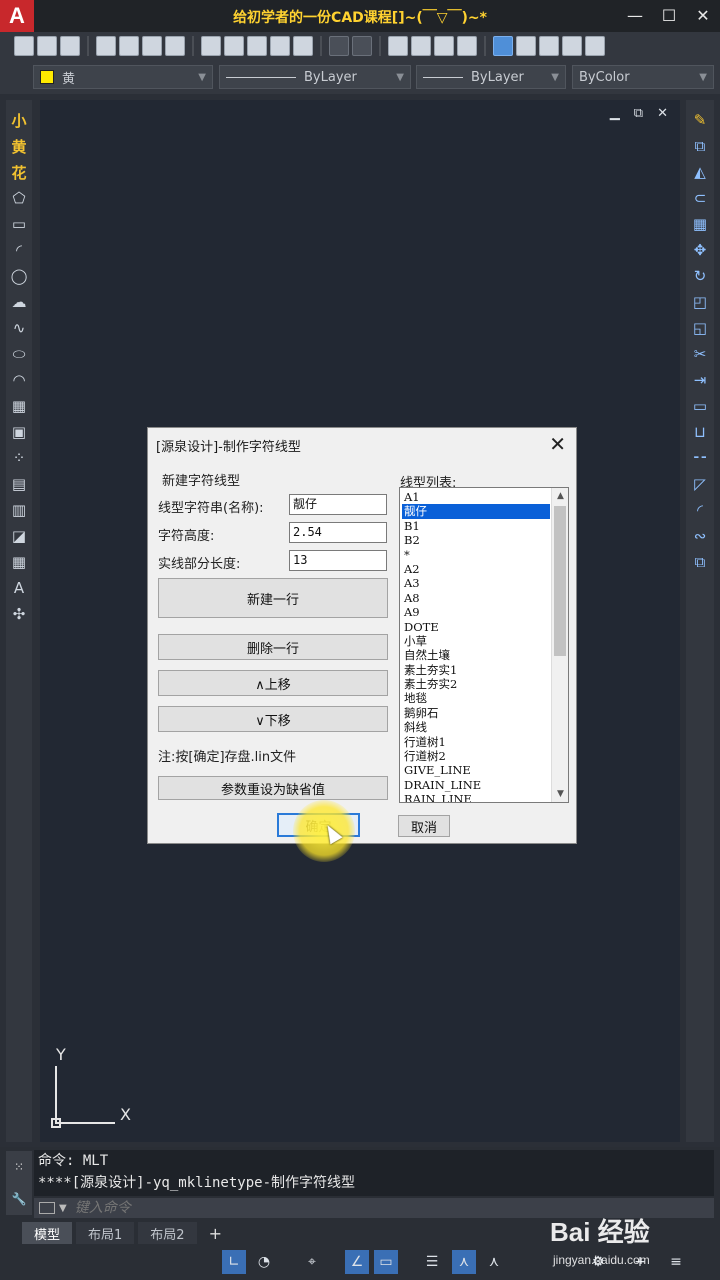 The height and width of the screenshot is (1280, 720). Describe the element at coordinates (476, 797) in the screenshot. I see `linetype-list-item: RAIN_LINE` at that location.